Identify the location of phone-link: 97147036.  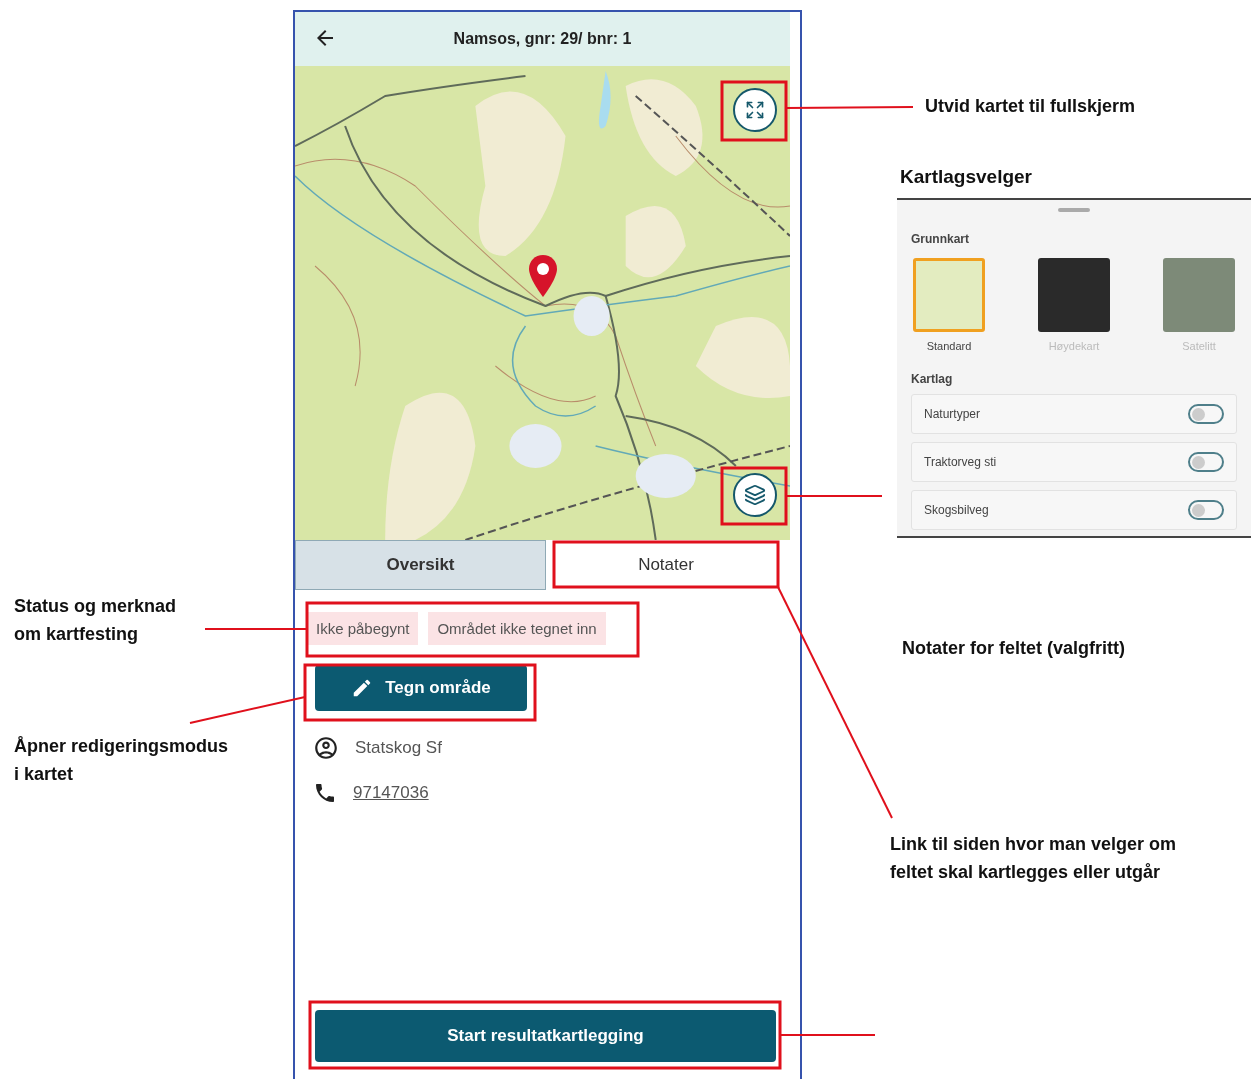
(391, 793).